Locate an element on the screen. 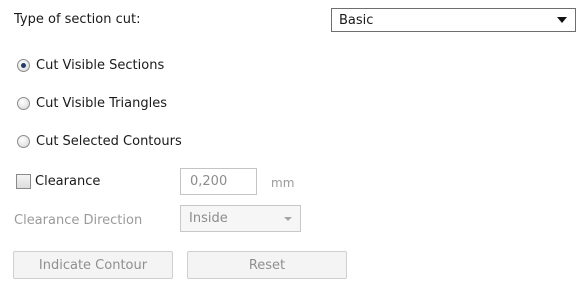 Image resolution: width=582 pixels, height=289 pixels. reset-button: Reset is located at coordinates (267, 265).